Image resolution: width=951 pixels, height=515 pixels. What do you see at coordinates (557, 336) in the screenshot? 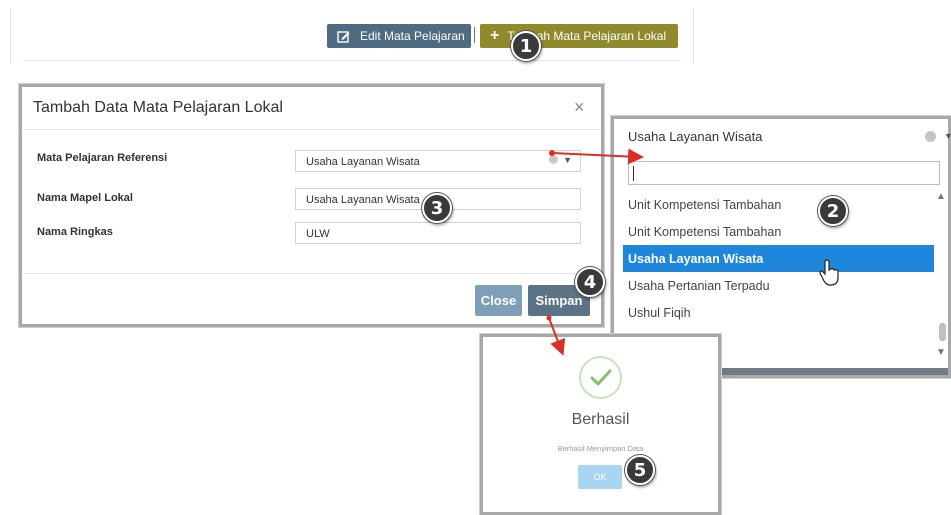
I see `arrow-to-success` at bounding box center [557, 336].